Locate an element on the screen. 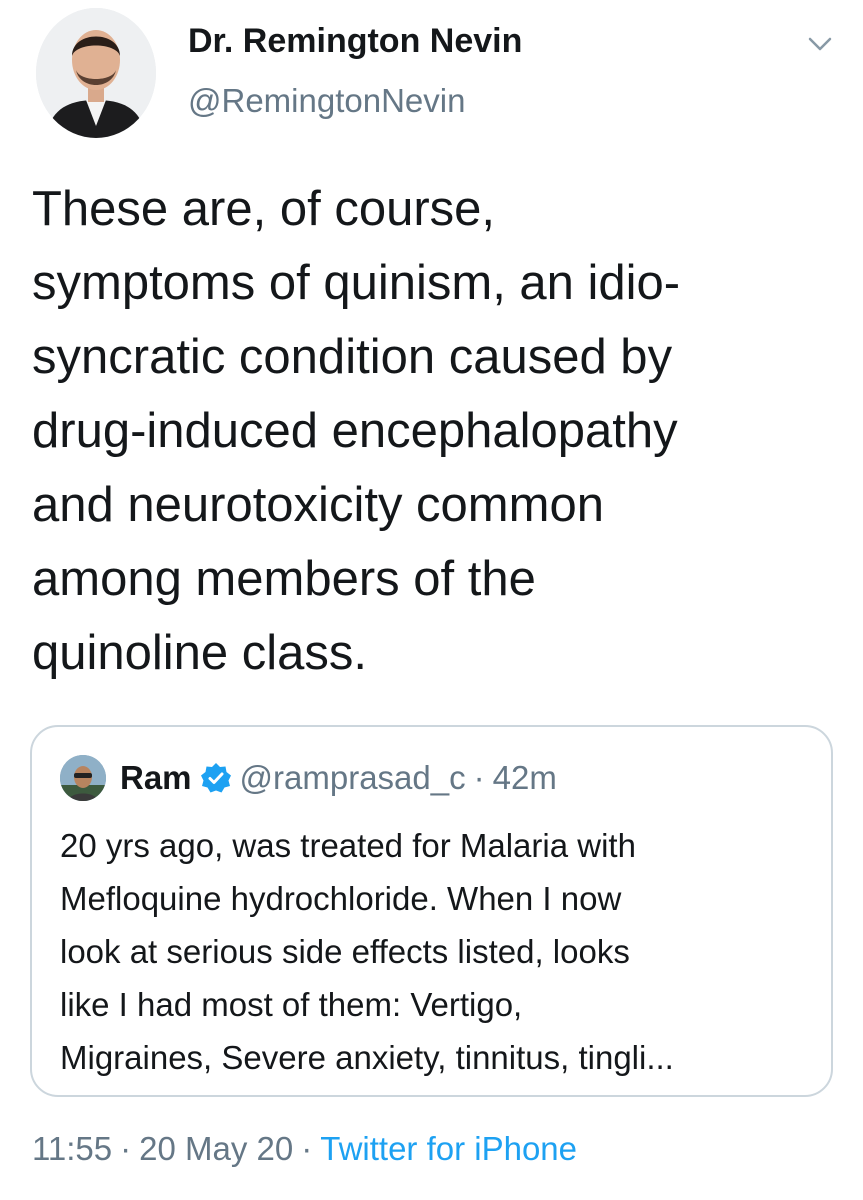  tweet-time: 11:55 is located at coordinates (72, 1148).